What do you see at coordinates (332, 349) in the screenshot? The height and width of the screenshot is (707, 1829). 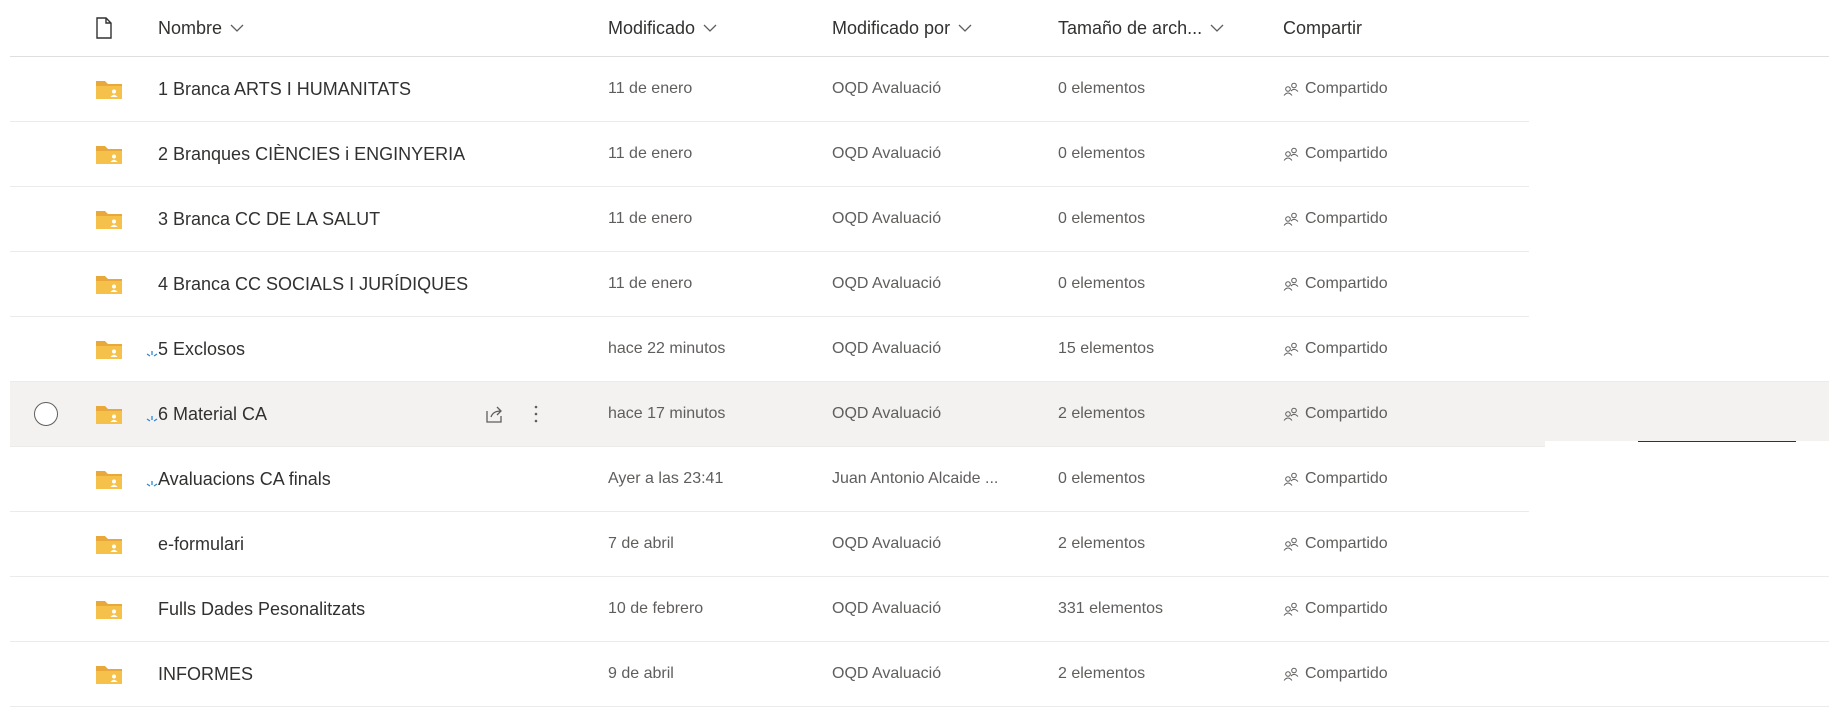 I see `folder-name: 5 Exclosos` at bounding box center [332, 349].